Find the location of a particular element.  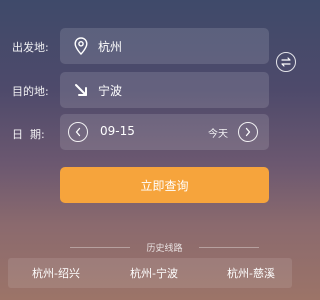

history-item: 杭州-宁波 is located at coordinates (154, 273).